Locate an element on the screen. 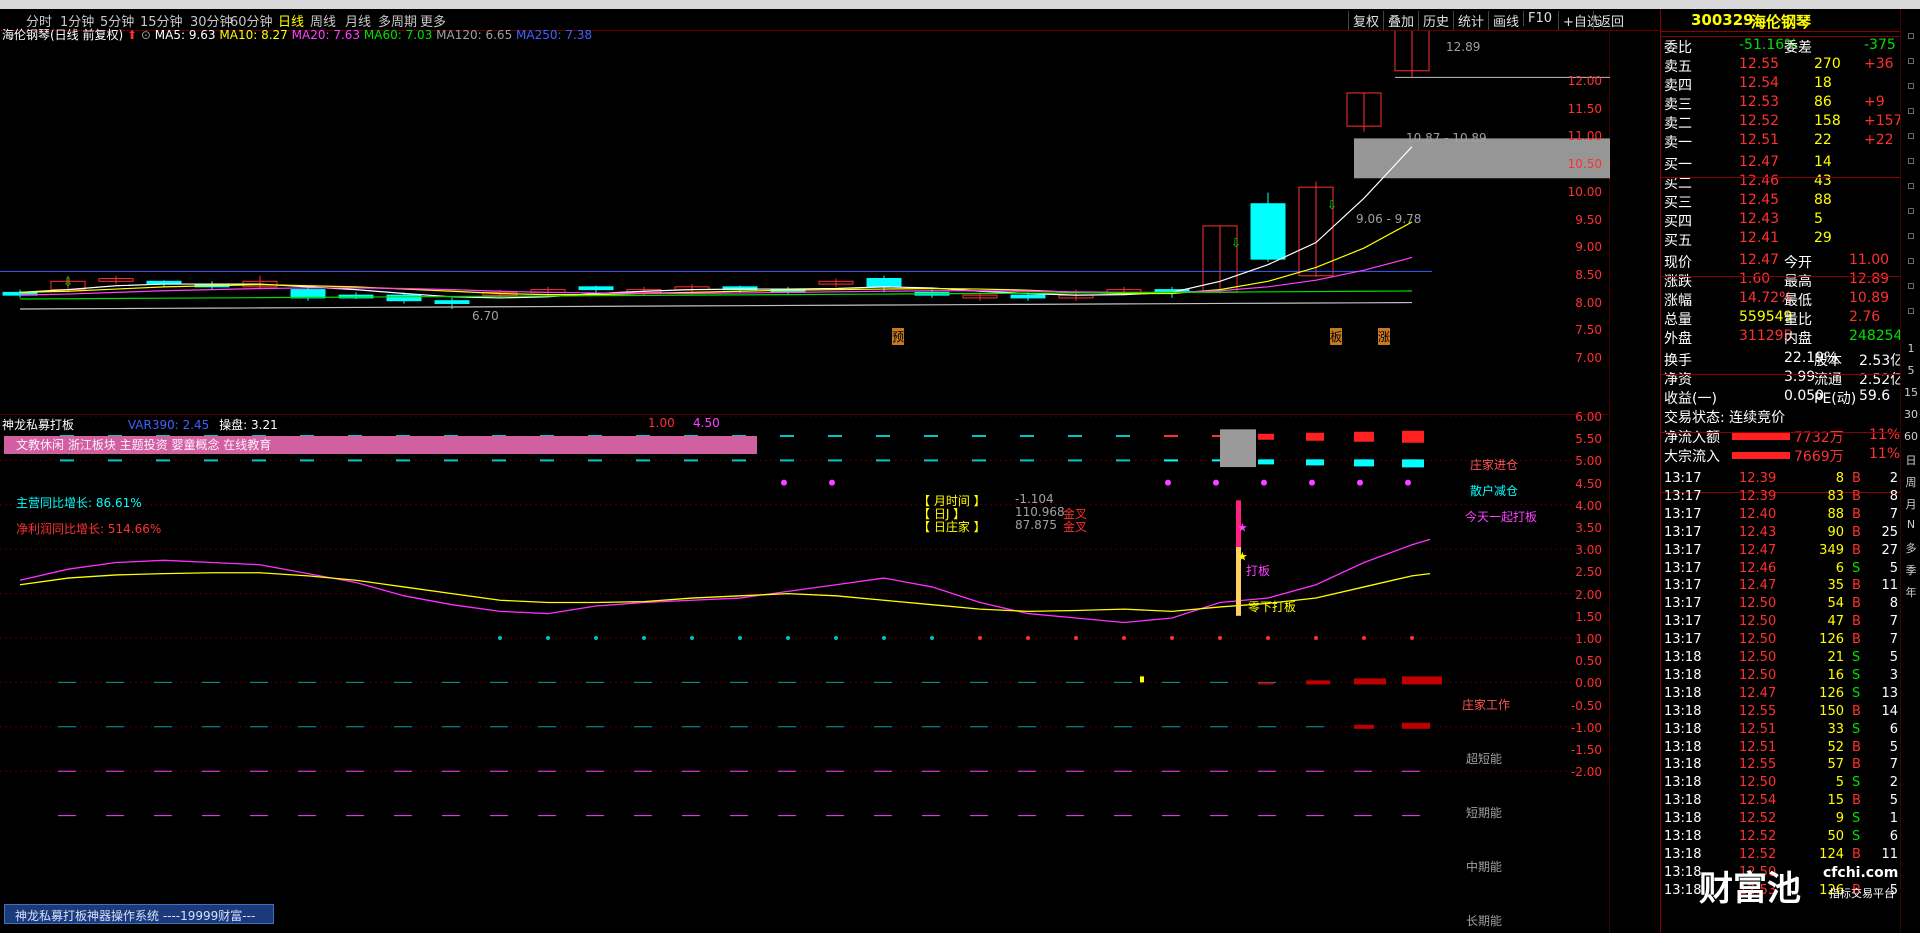 The image size is (1920, 933). flow-row: 大宗流入 7669万 11% is located at coordinates (1782, 455).